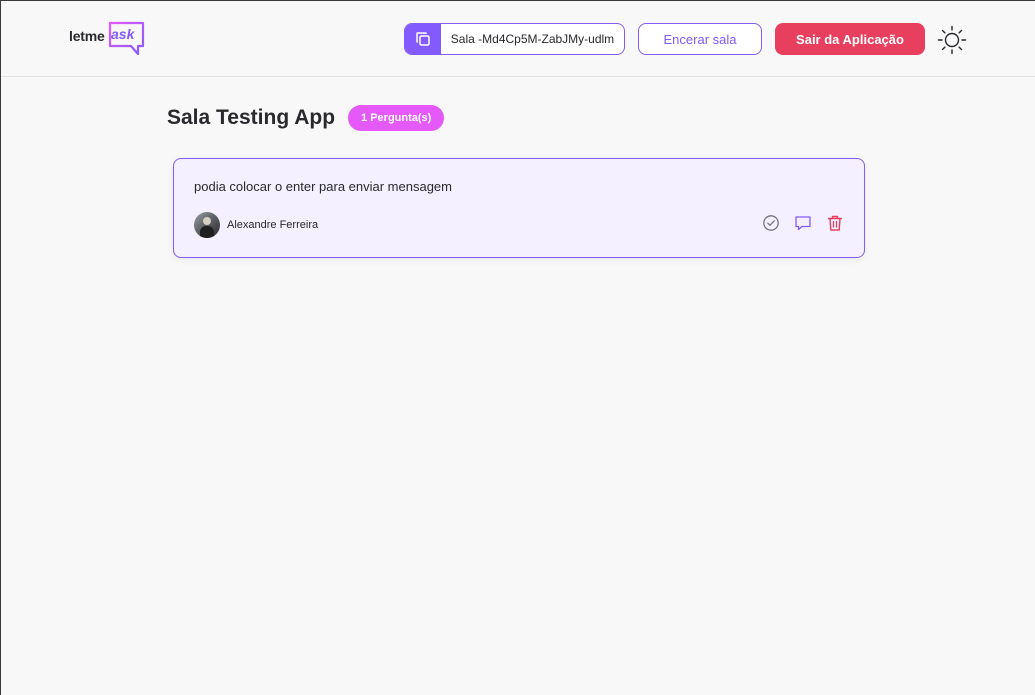  Describe the element at coordinates (423, 39) in the screenshot. I see `copy-icon` at that location.